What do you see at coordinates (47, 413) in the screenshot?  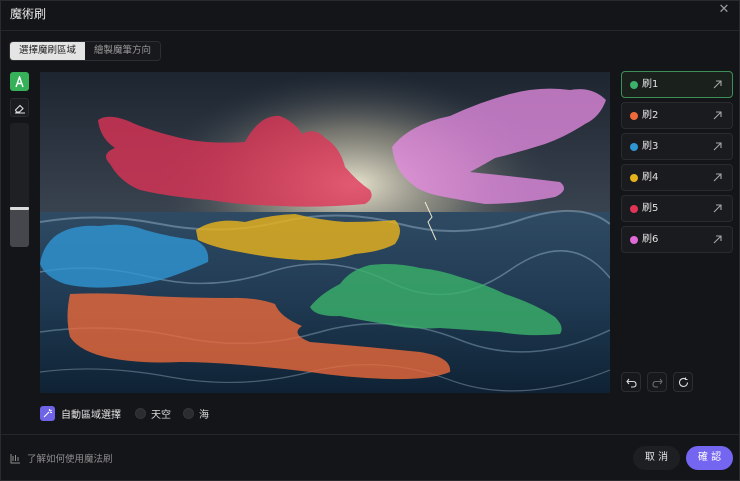 I see `magic-wand-icon` at bounding box center [47, 413].